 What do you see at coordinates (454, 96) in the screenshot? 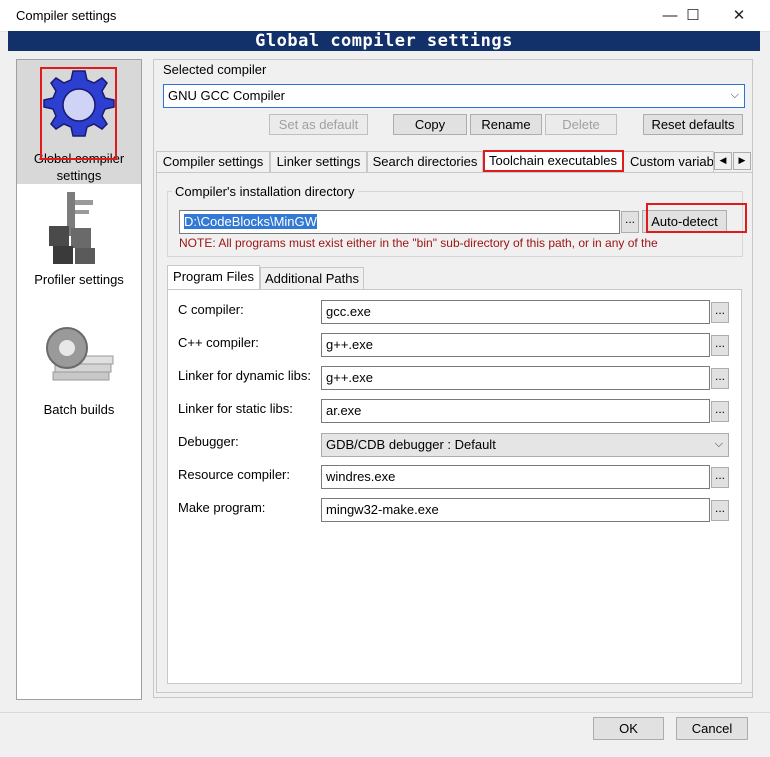
I see `compiler-select: GNU GCC Compiler ⌵` at bounding box center [454, 96].